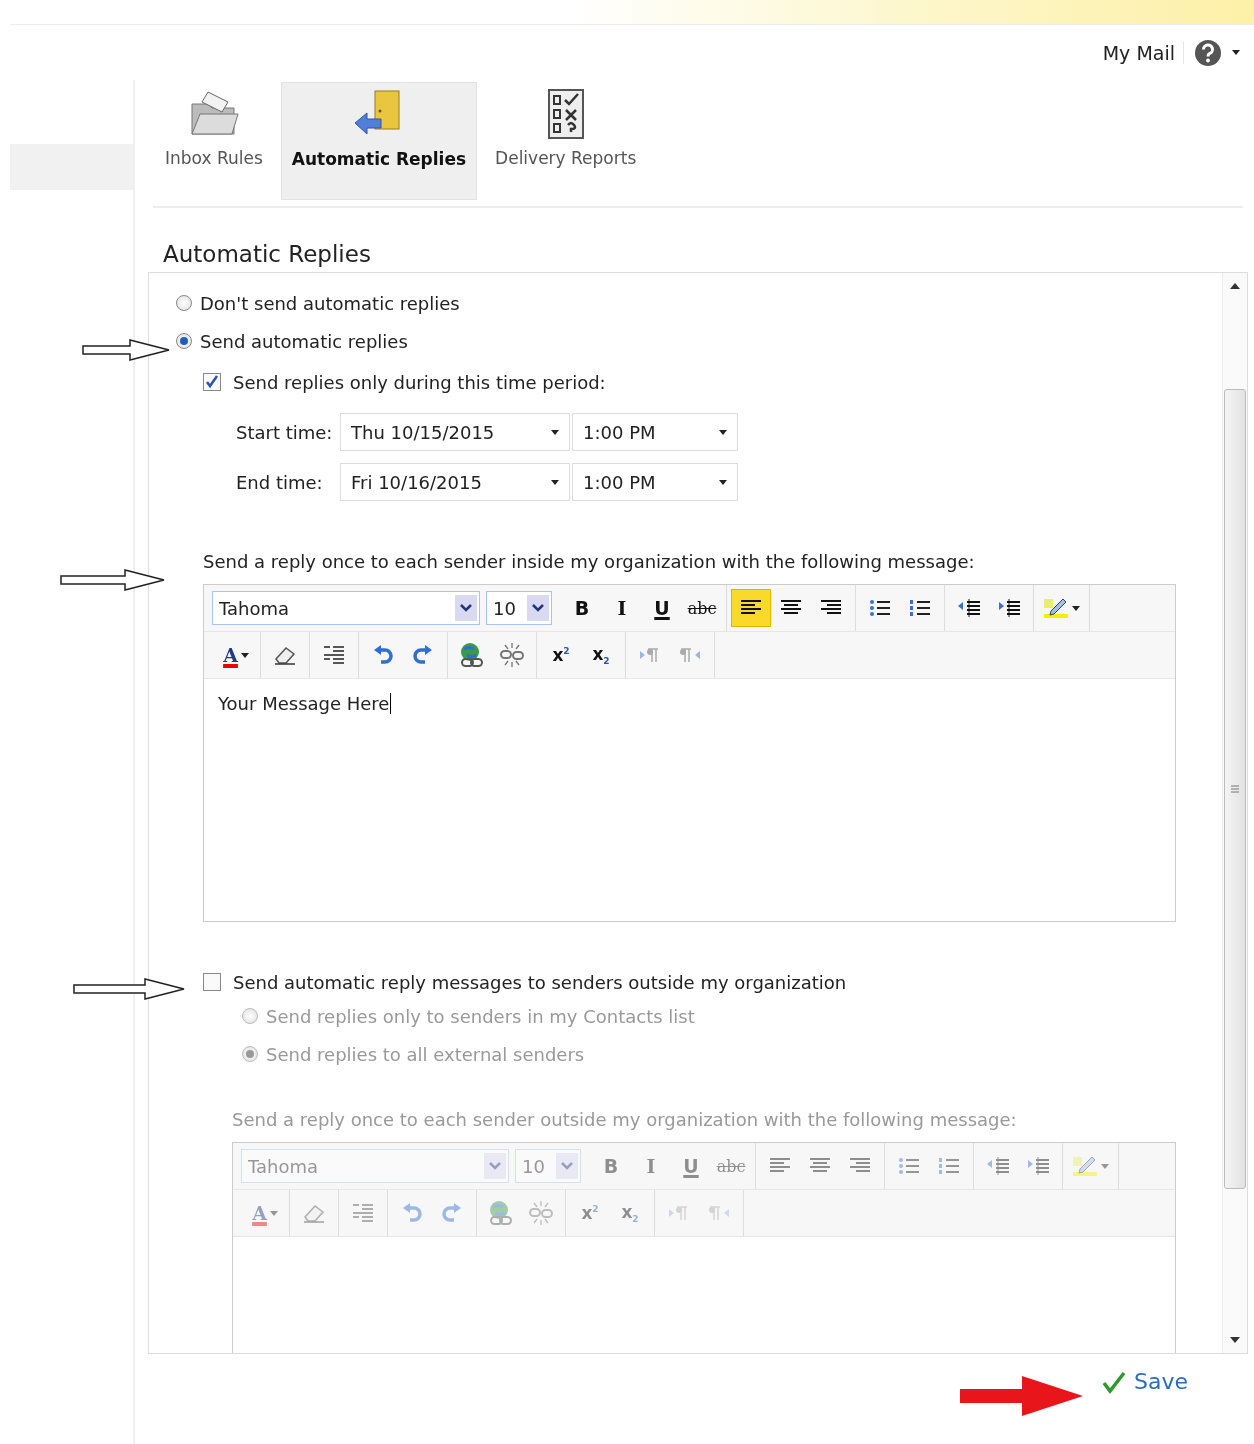 This screenshot has width=1254, height=1444. Describe the element at coordinates (214, 141) in the screenshot. I see `tab: Inbox Rules` at that location.